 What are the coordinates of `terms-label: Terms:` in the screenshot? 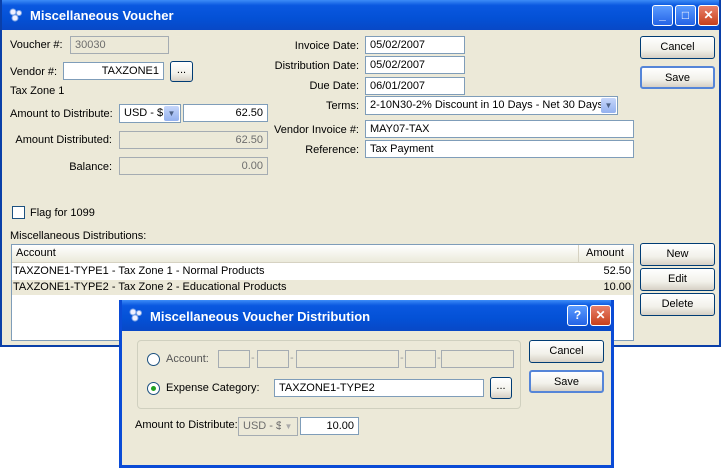 It's located at (342, 106).